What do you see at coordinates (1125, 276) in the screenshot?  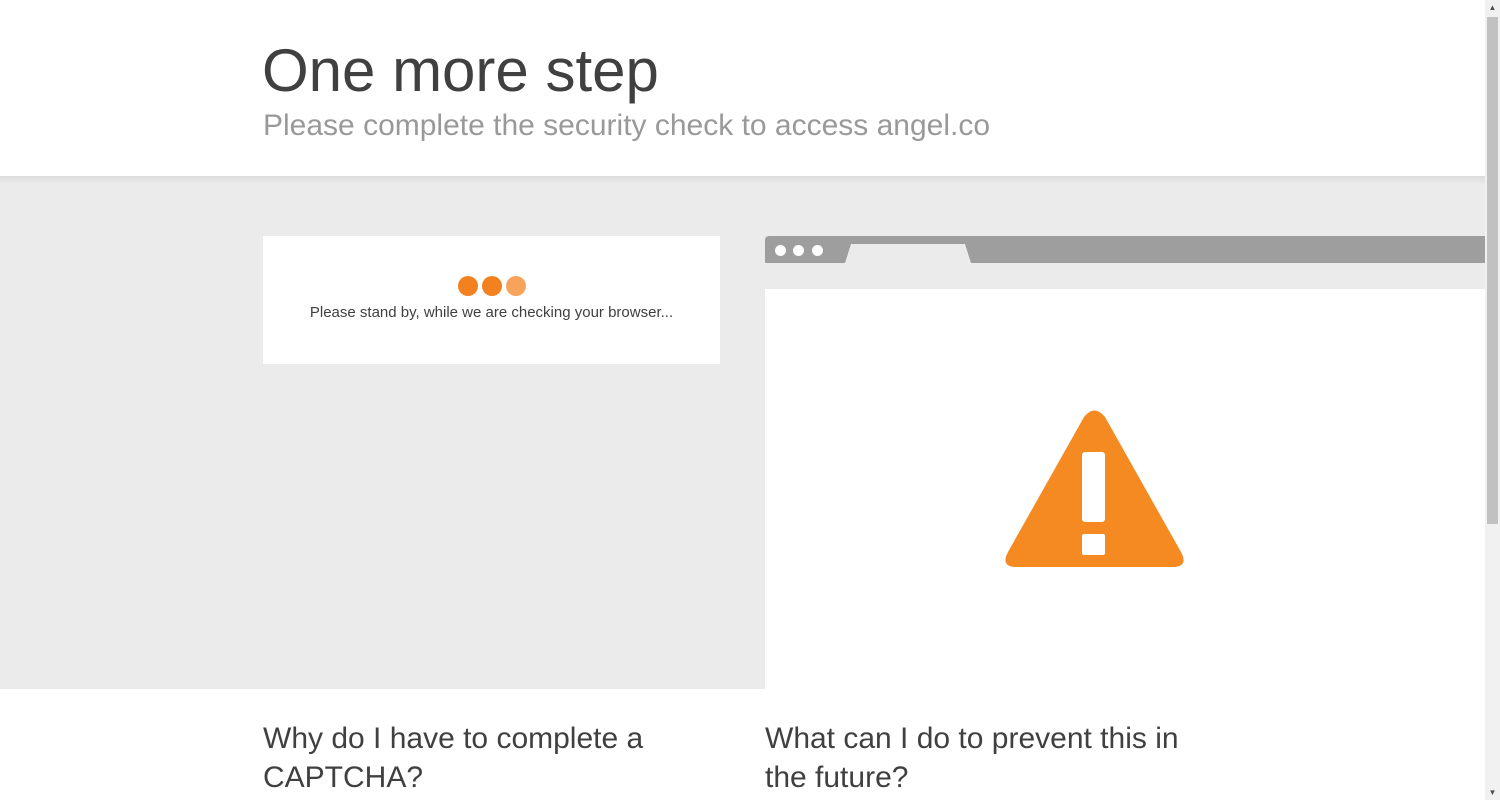 I see `browser-address-bar` at bounding box center [1125, 276].